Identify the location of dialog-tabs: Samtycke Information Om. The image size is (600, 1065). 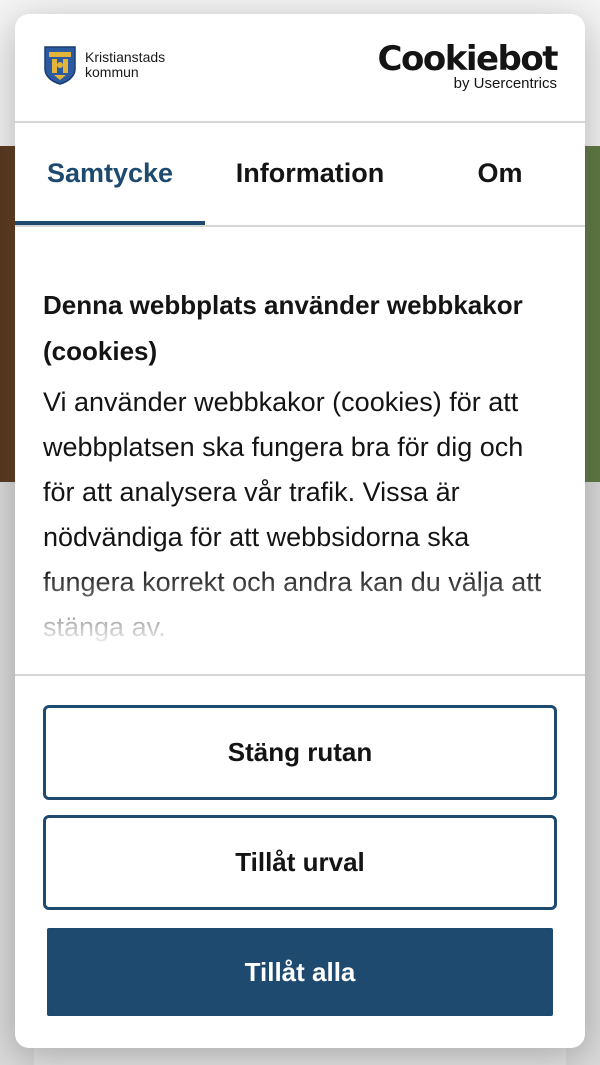
(300, 175).